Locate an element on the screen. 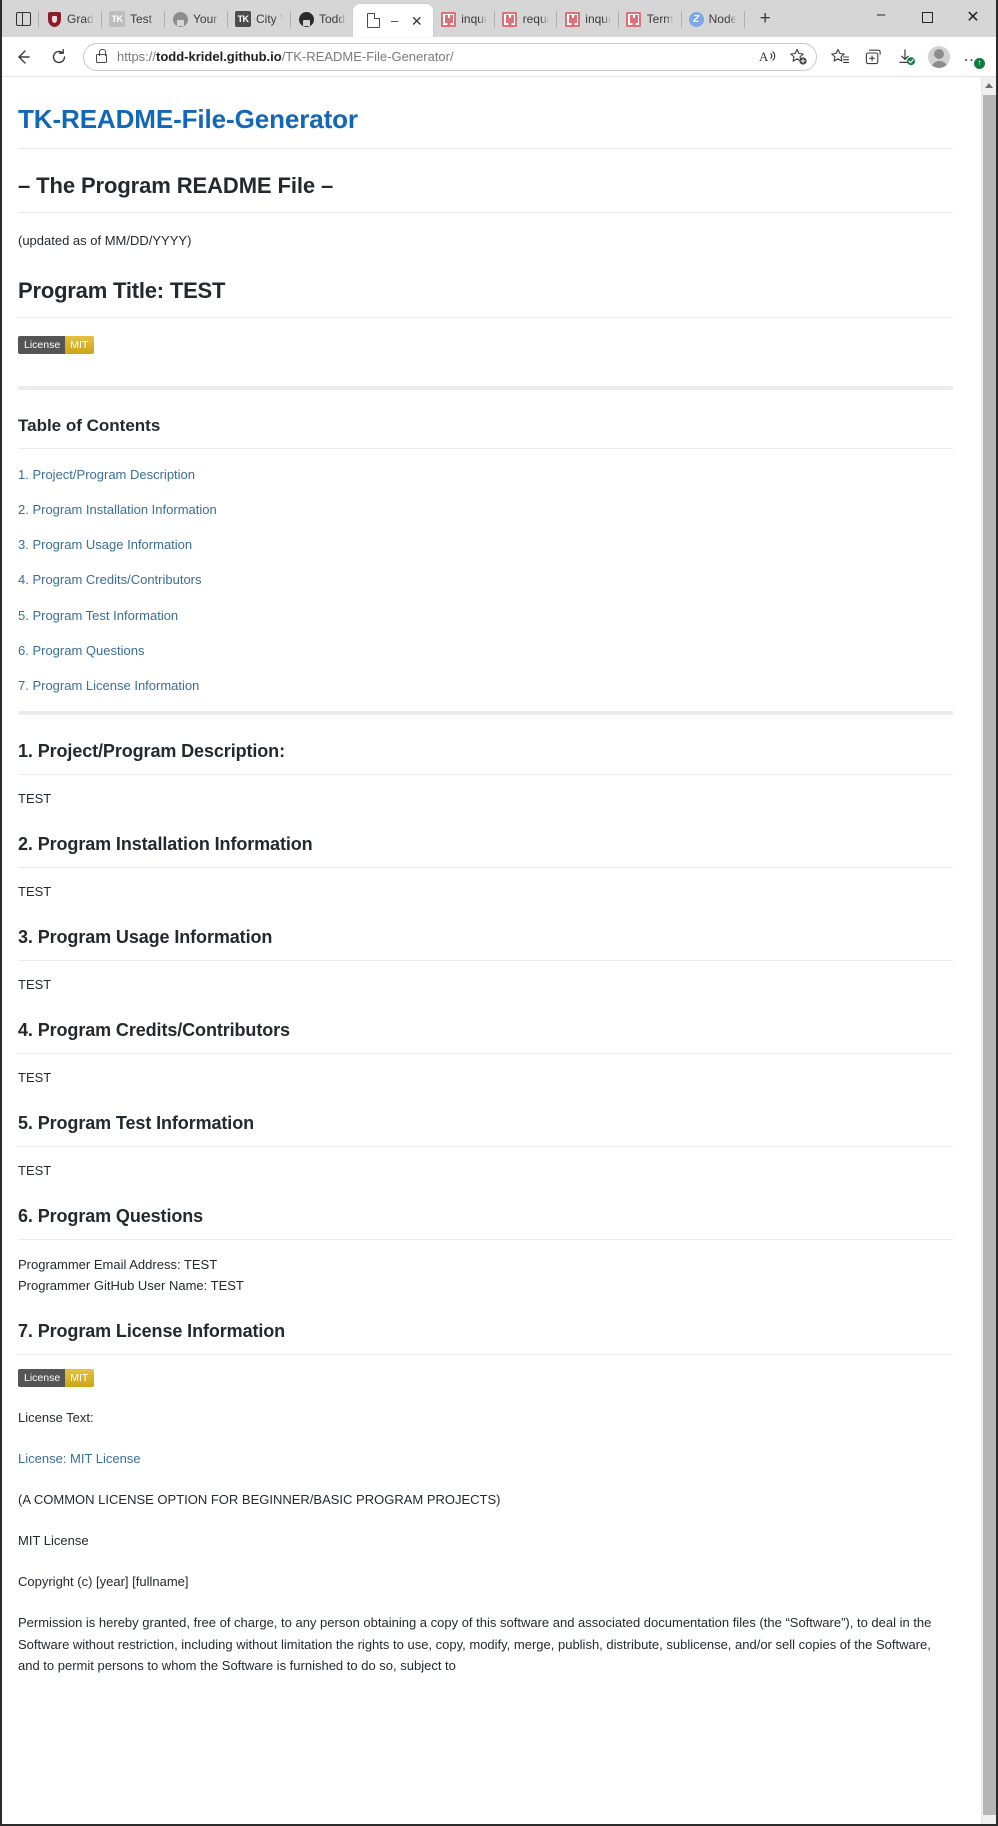  maximize-button is located at coordinates (927, 17).